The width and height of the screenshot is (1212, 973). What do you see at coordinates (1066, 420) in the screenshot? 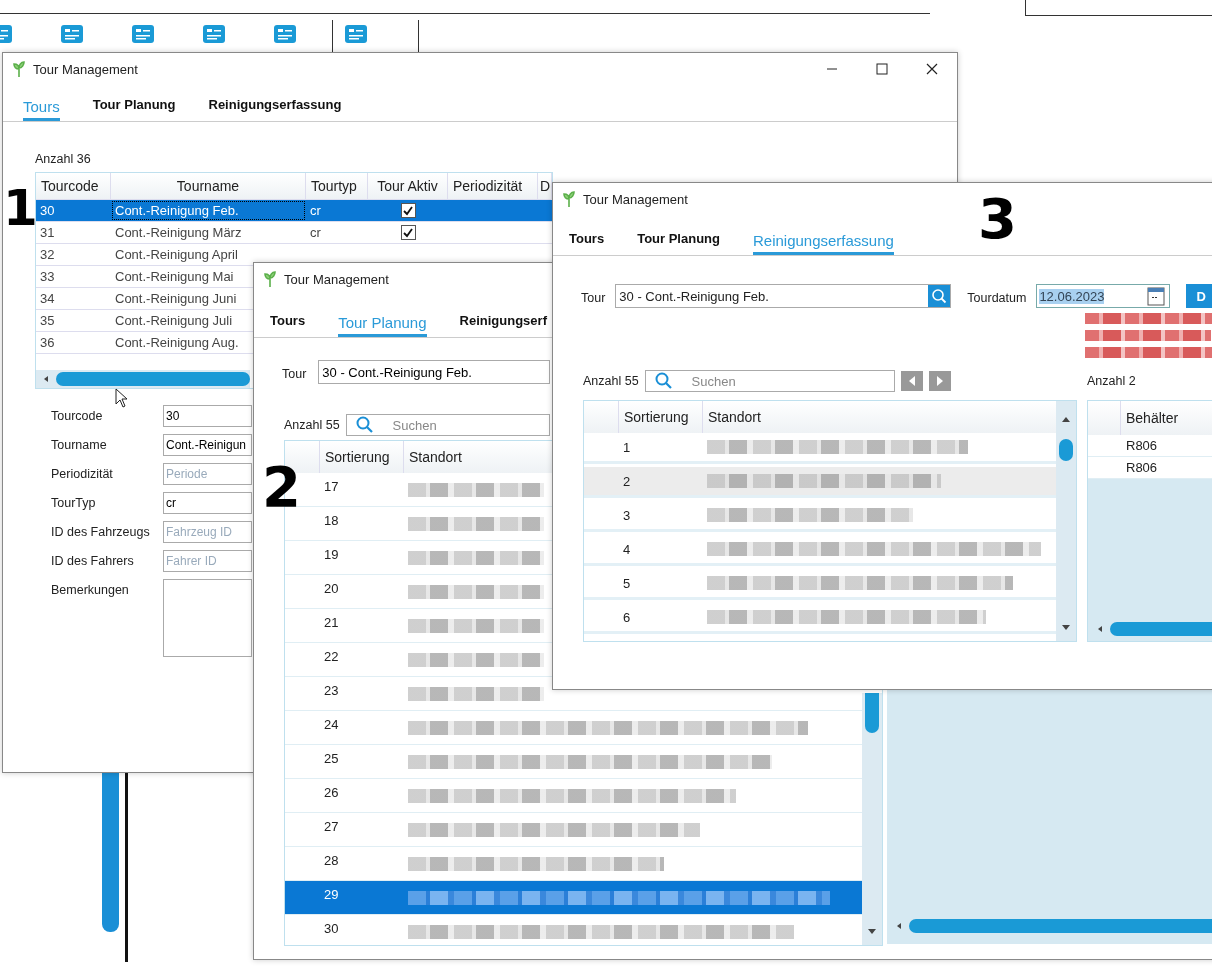
I see `scroll-up-icon` at bounding box center [1066, 420].